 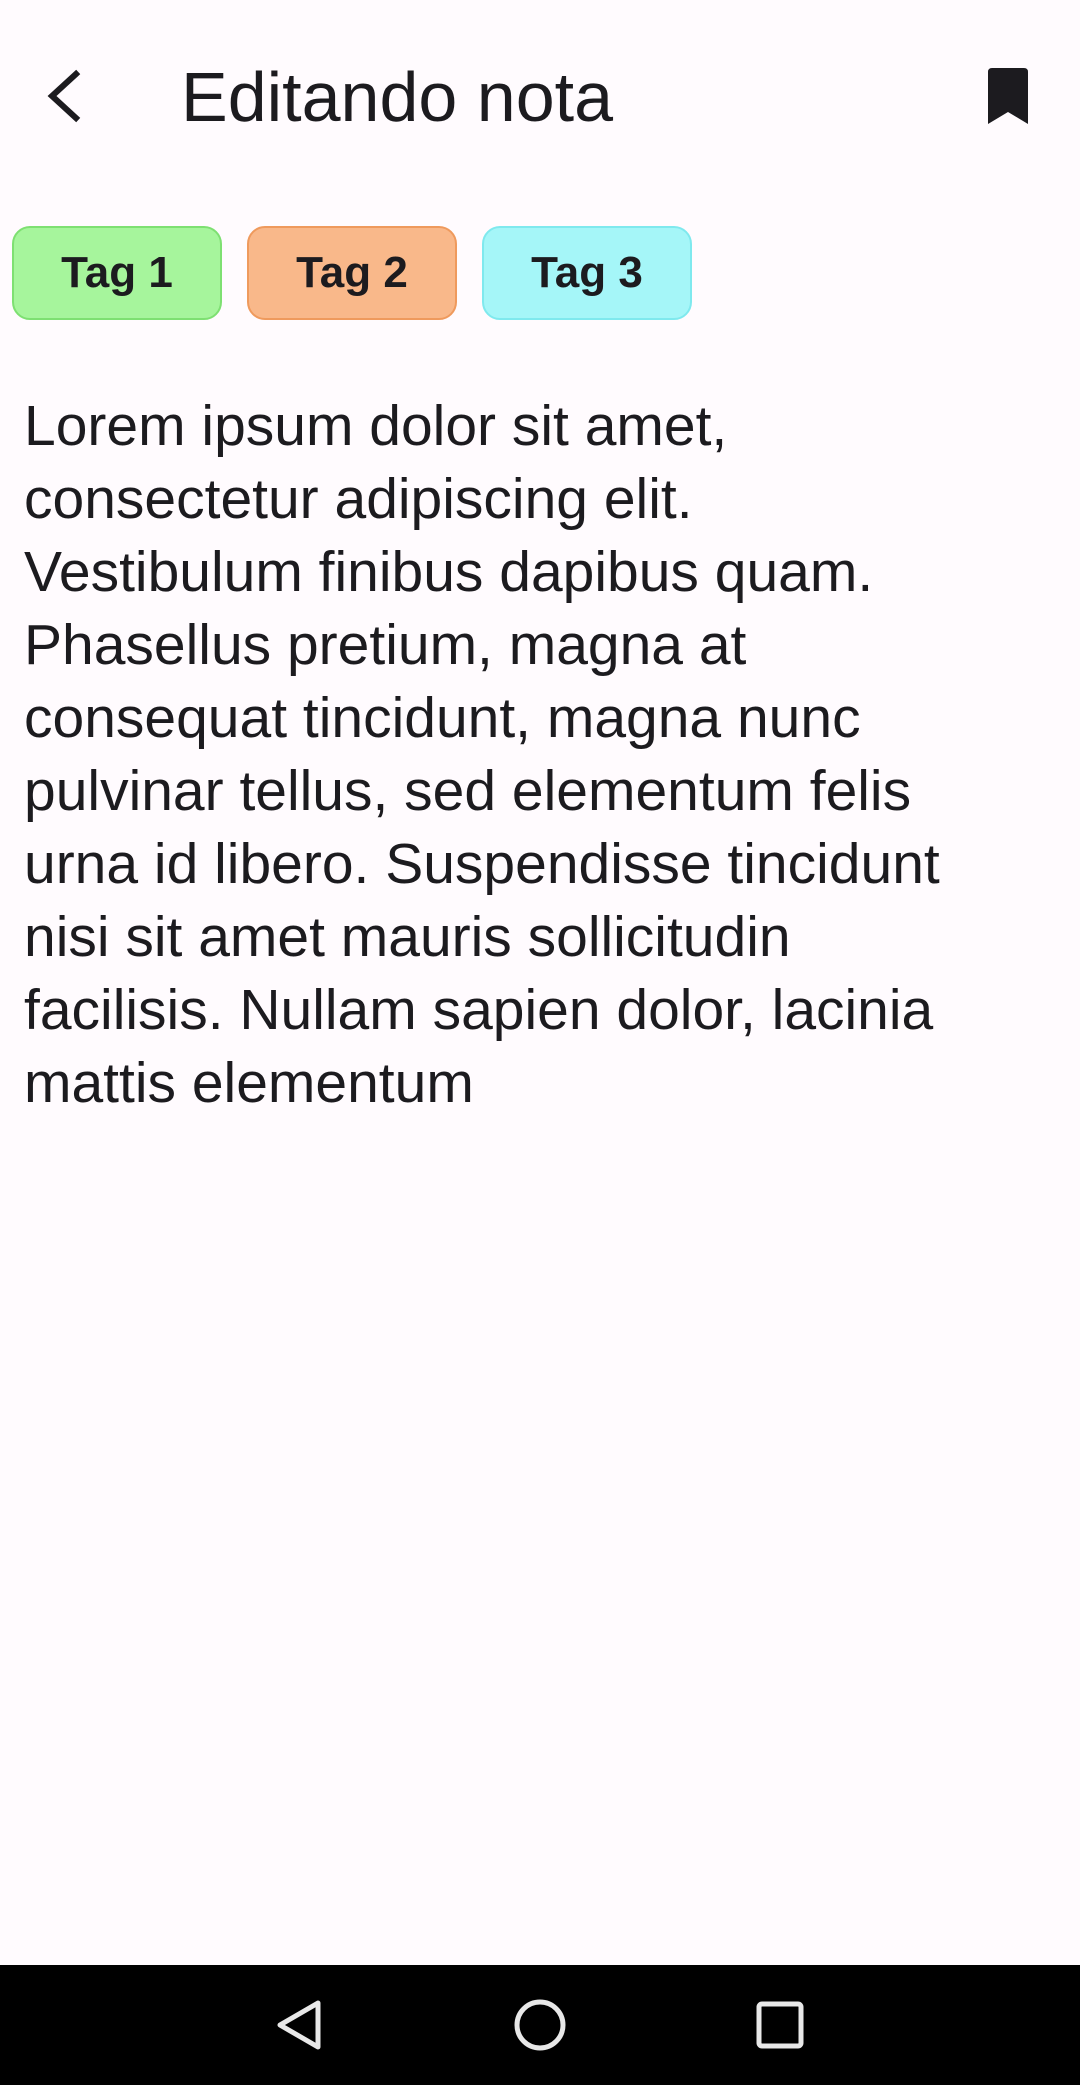 What do you see at coordinates (587, 273) in the screenshot?
I see `tag-chip-3: Tag 3` at bounding box center [587, 273].